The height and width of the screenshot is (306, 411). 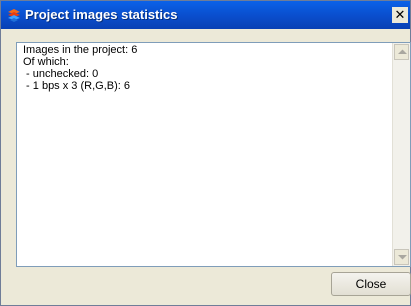 I want to click on stat-line-bps: - 1 bps x 3 (R,G,B): 6, so click(x=76, y=86).